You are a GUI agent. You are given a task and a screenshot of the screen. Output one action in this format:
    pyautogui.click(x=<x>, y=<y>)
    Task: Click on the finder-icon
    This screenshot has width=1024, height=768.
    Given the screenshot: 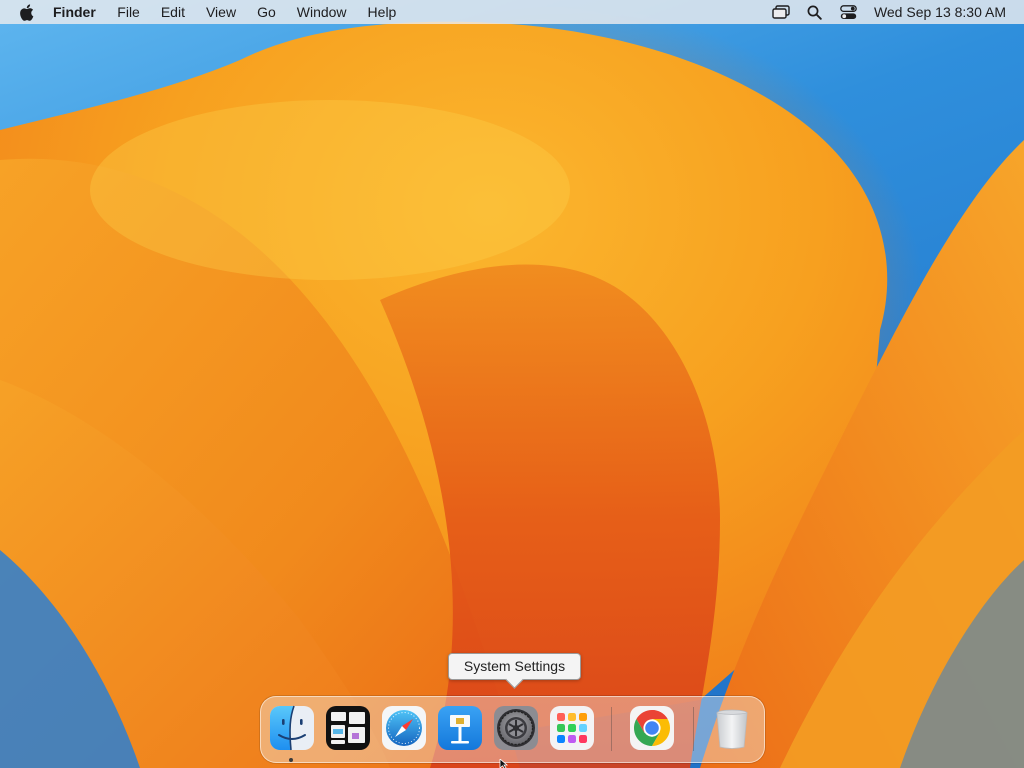 What is the action you would take?
    pyautogui.click(x=292, y=728)
    